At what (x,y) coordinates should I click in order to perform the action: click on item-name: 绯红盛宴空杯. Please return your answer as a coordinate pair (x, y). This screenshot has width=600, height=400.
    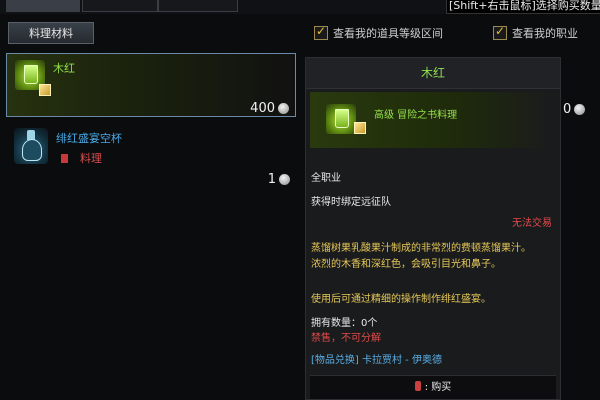
    Looking at the image, I should click on (89, 138).